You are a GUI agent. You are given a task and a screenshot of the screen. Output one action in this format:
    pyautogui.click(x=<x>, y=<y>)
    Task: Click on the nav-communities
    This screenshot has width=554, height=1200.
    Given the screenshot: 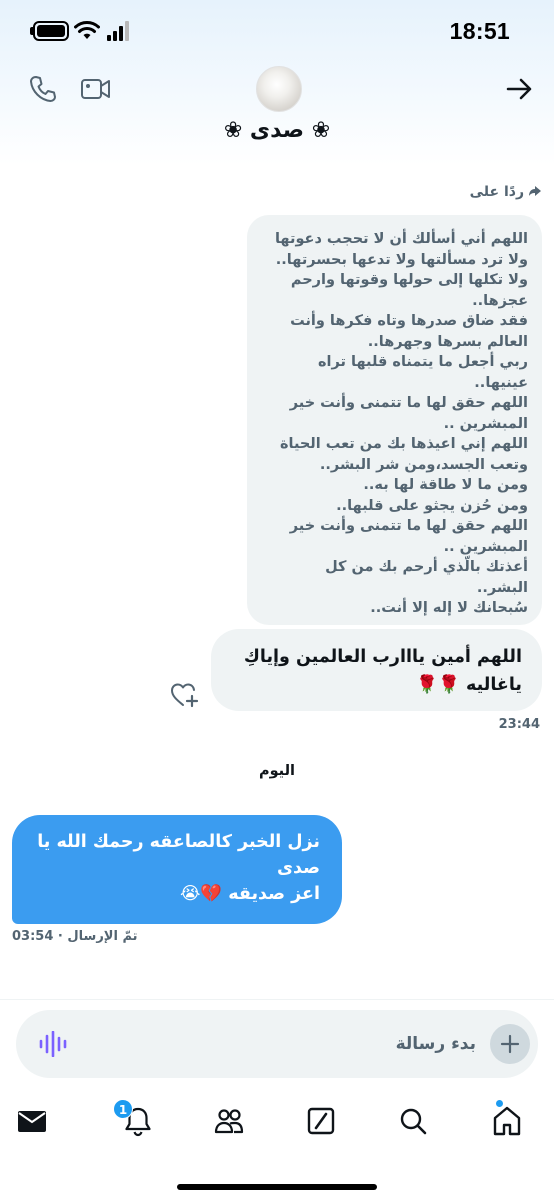 What is the action you would take?
    pyautogui.click(x=229, y=1121)
    